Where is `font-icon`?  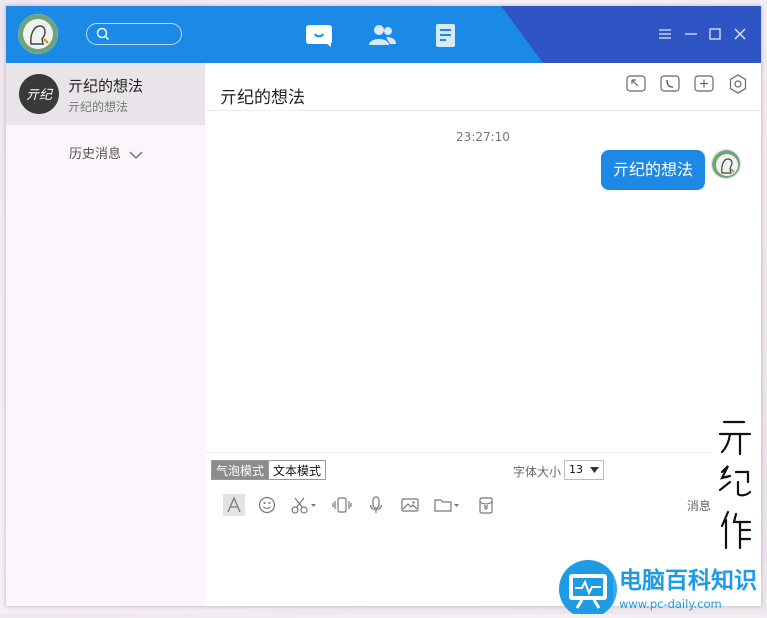 font-icon is located at coordinates (234, 505).